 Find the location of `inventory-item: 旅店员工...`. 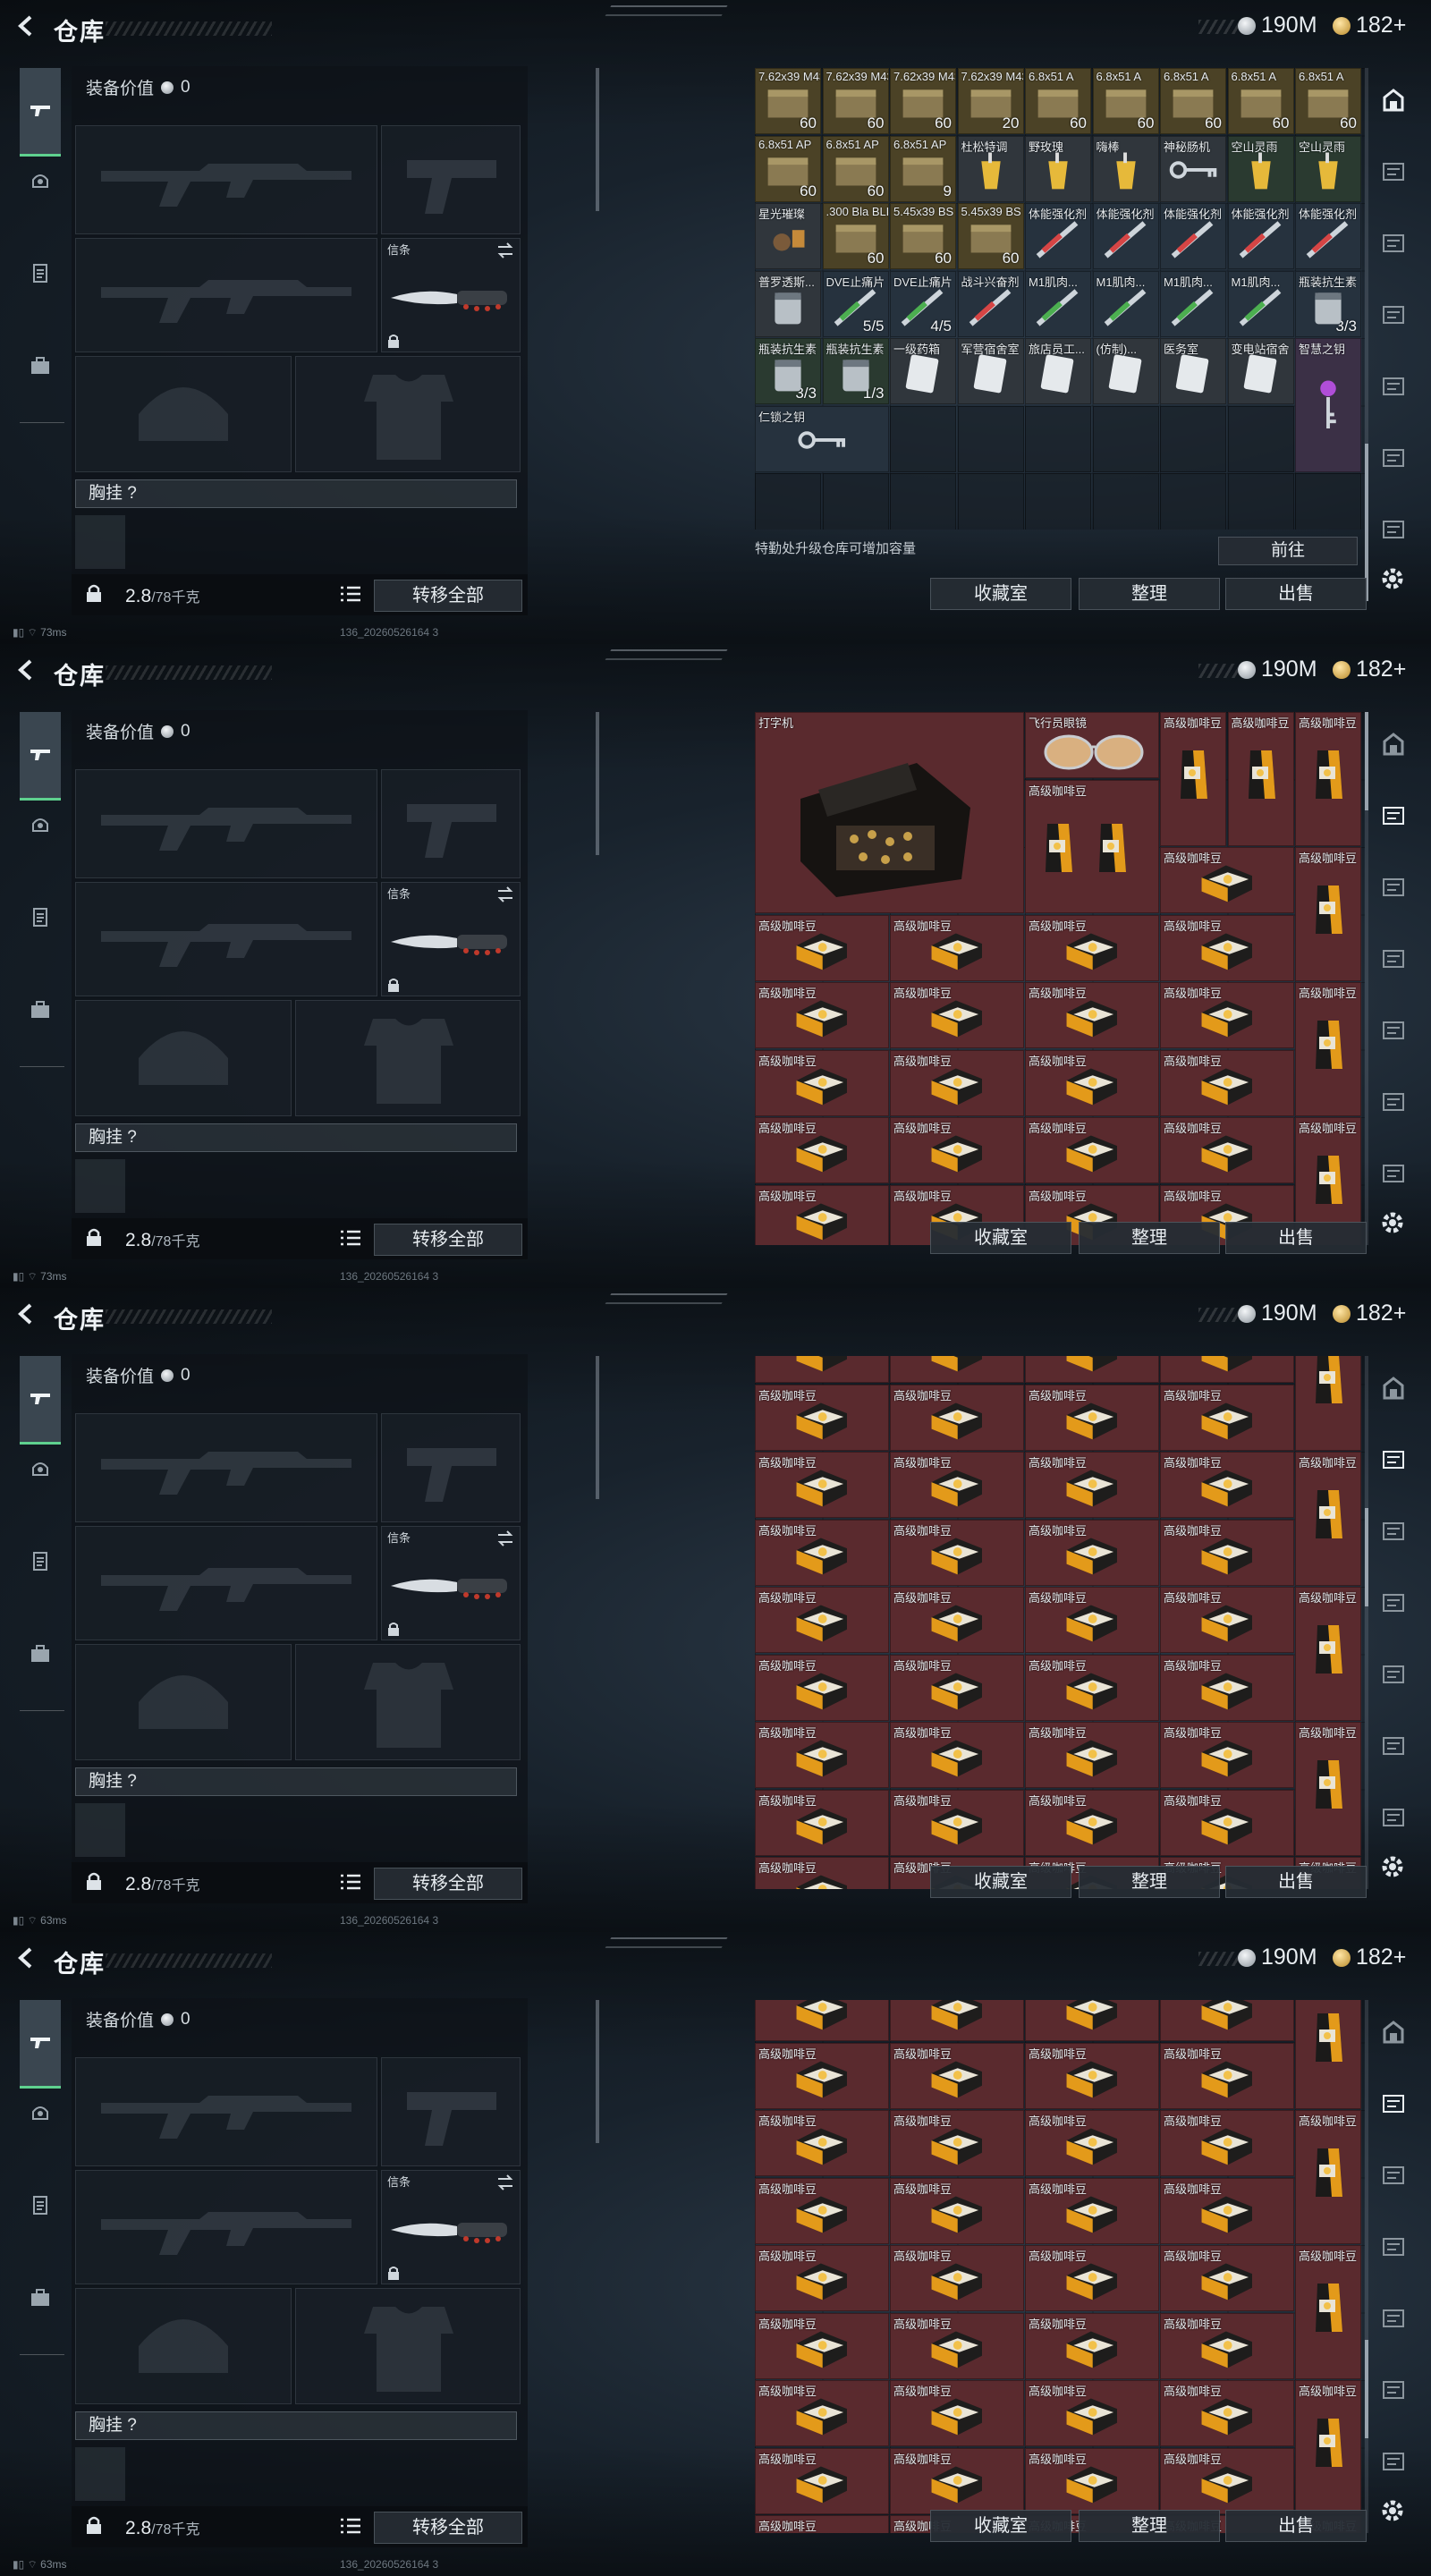

inventory-item: 旅店员工... is located at coordinates (1058, 371).